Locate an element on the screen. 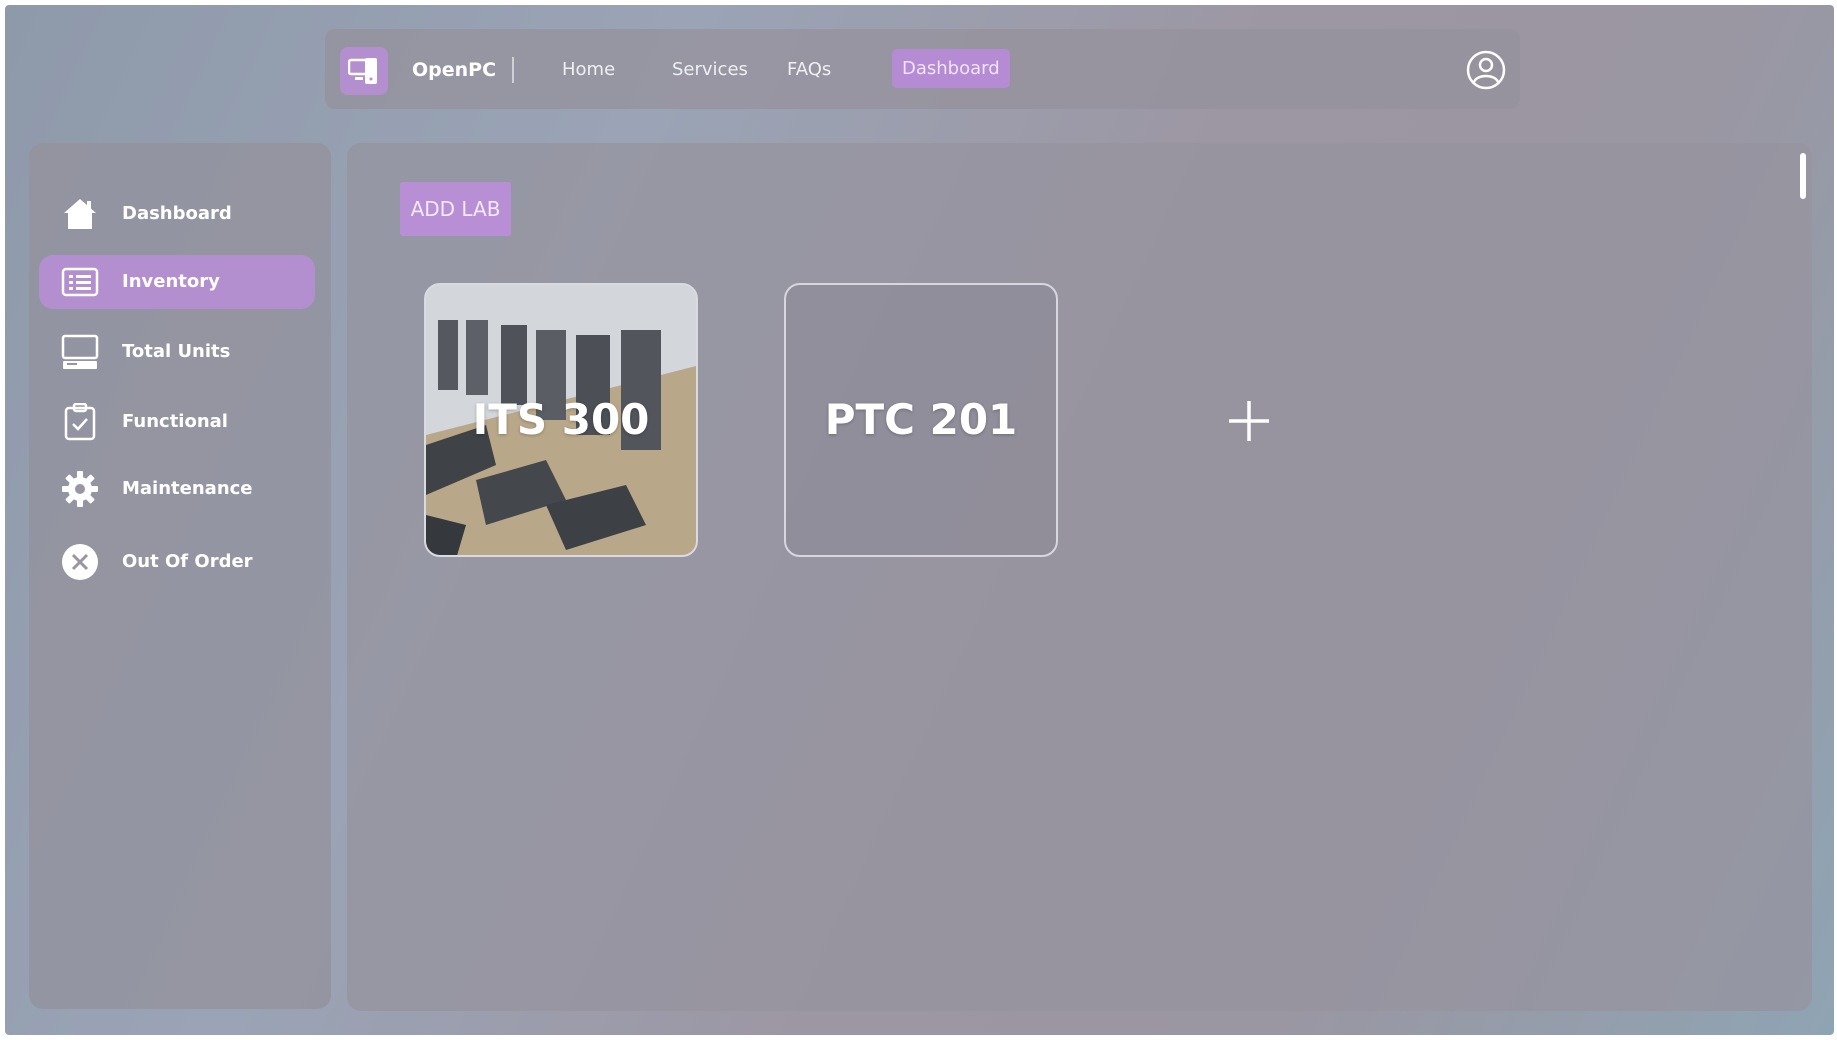 The image size is (1837, 1040). sidebar-item-label: Inventory is located at coordinates (171, 281).